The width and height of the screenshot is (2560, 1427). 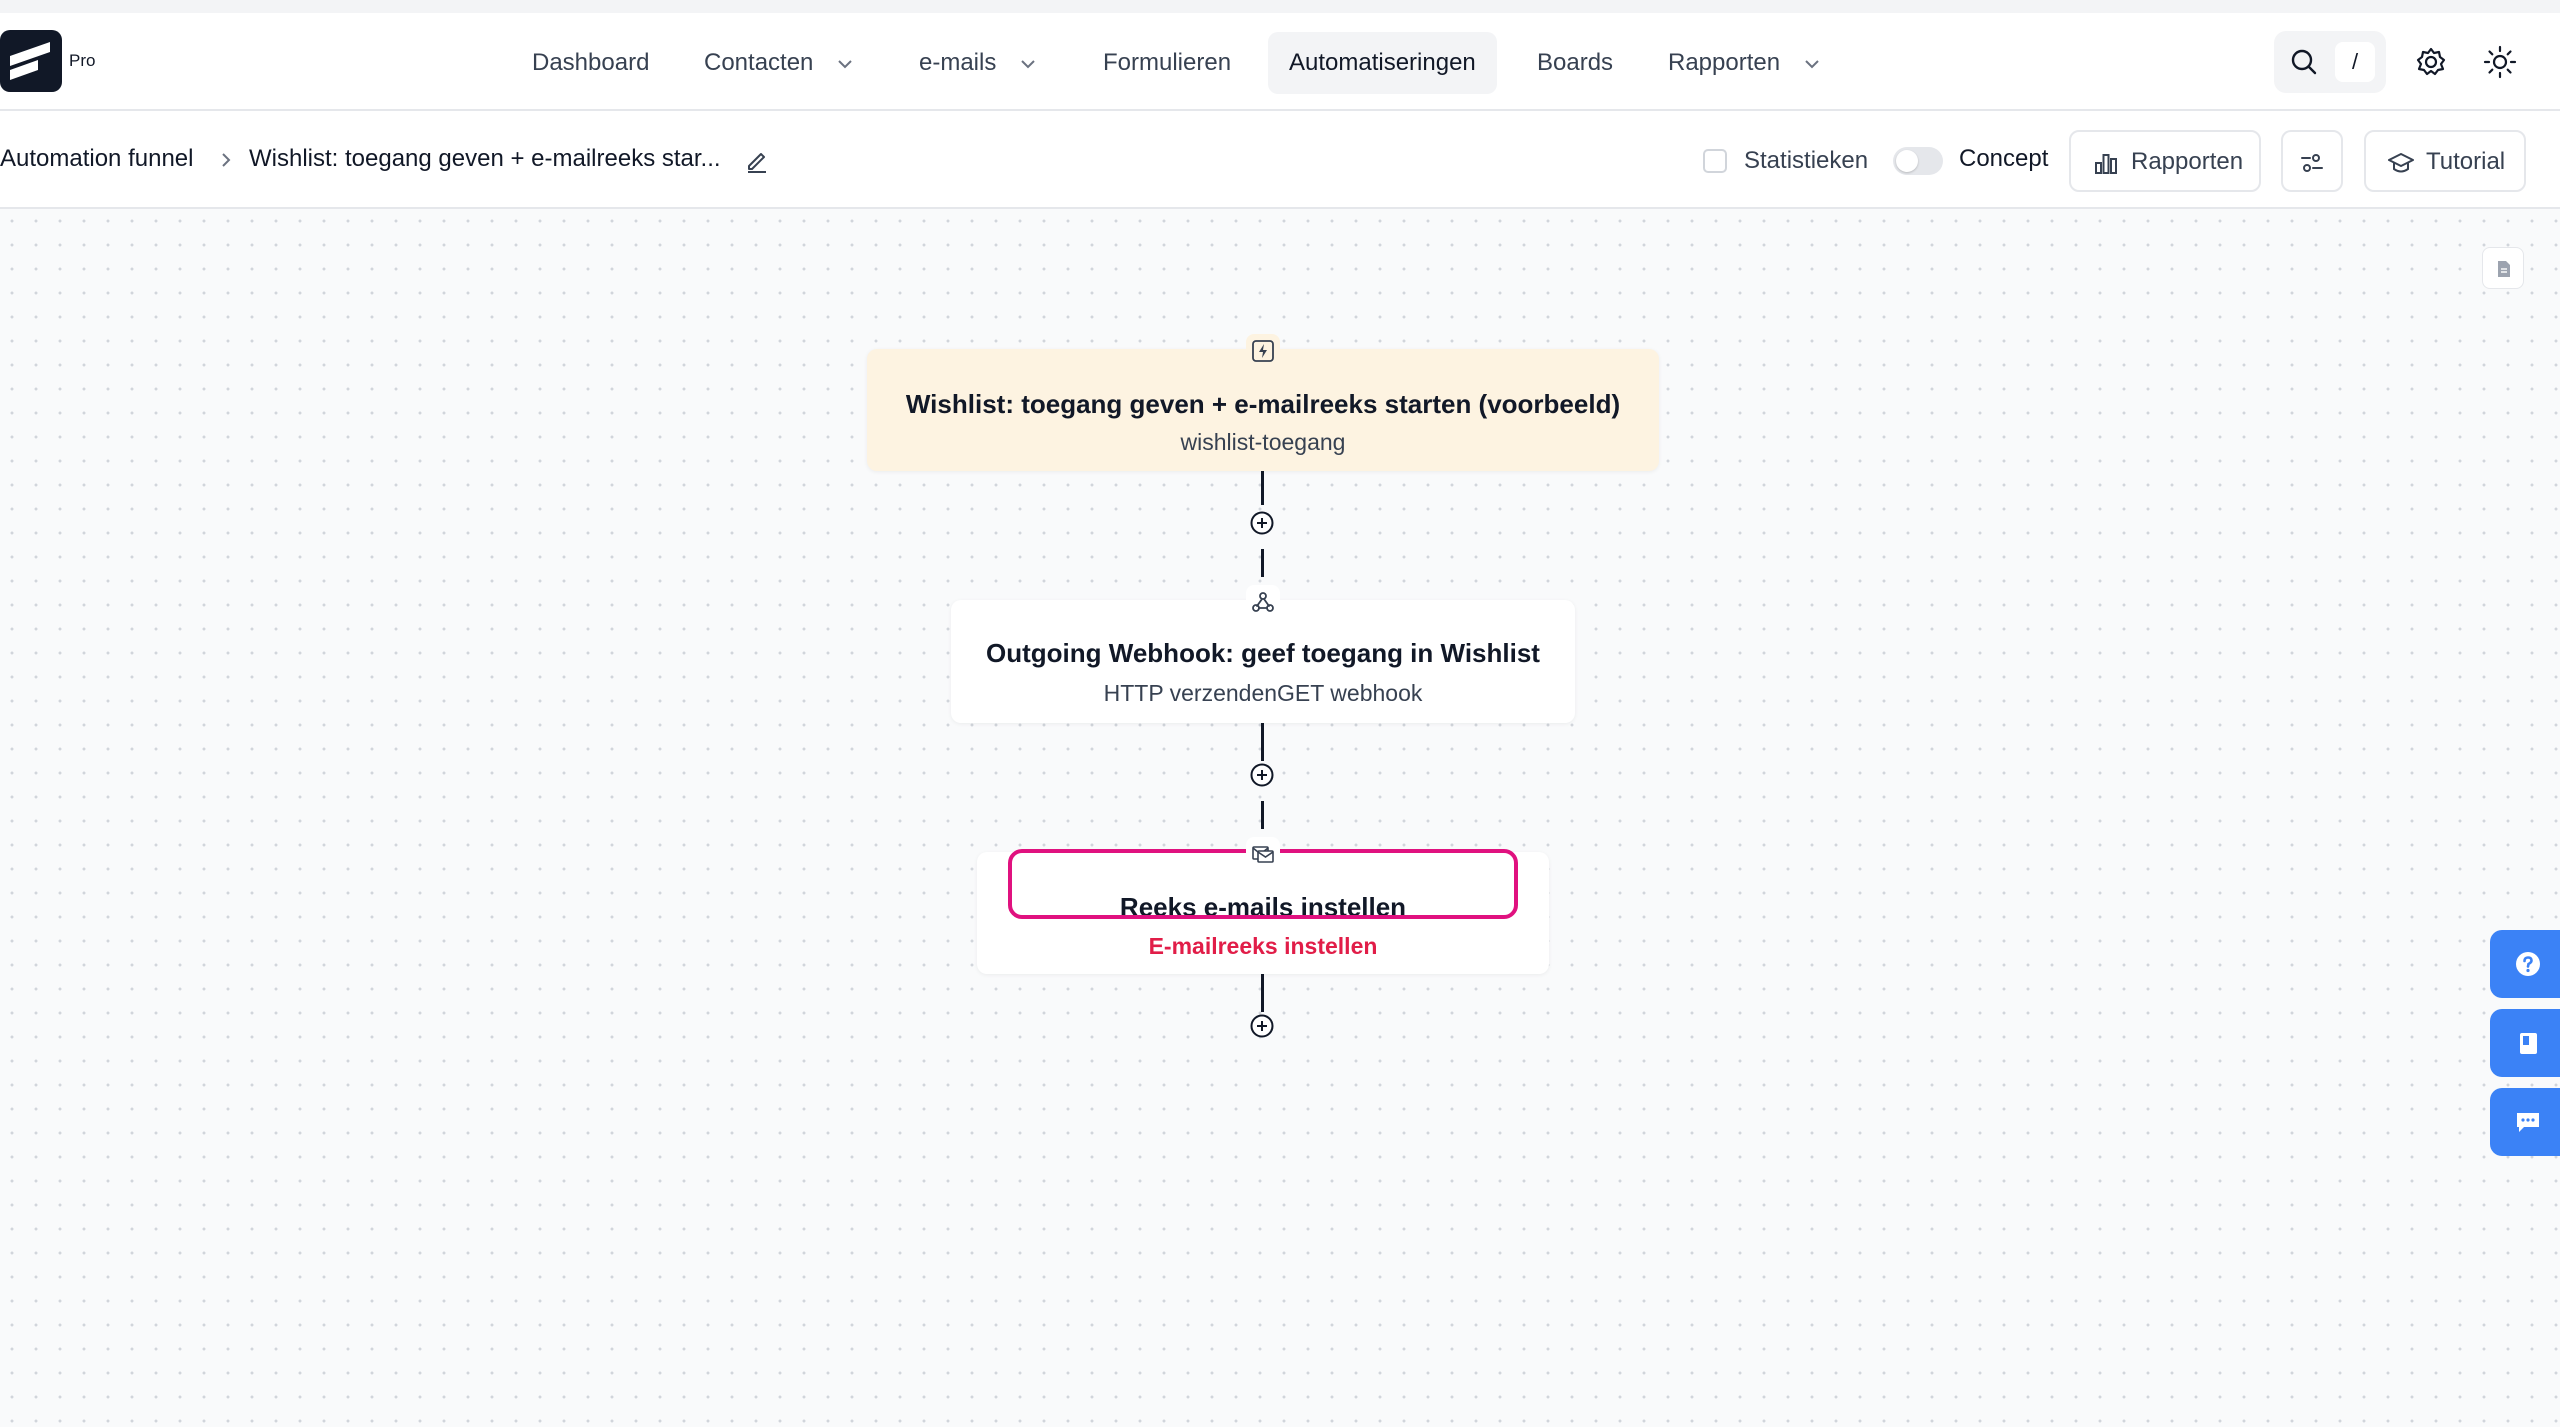 What do you see at coordinates (1715, 161) in the screenshot?
I see `statistics-checkbox` at bounding box center [1715, 161].